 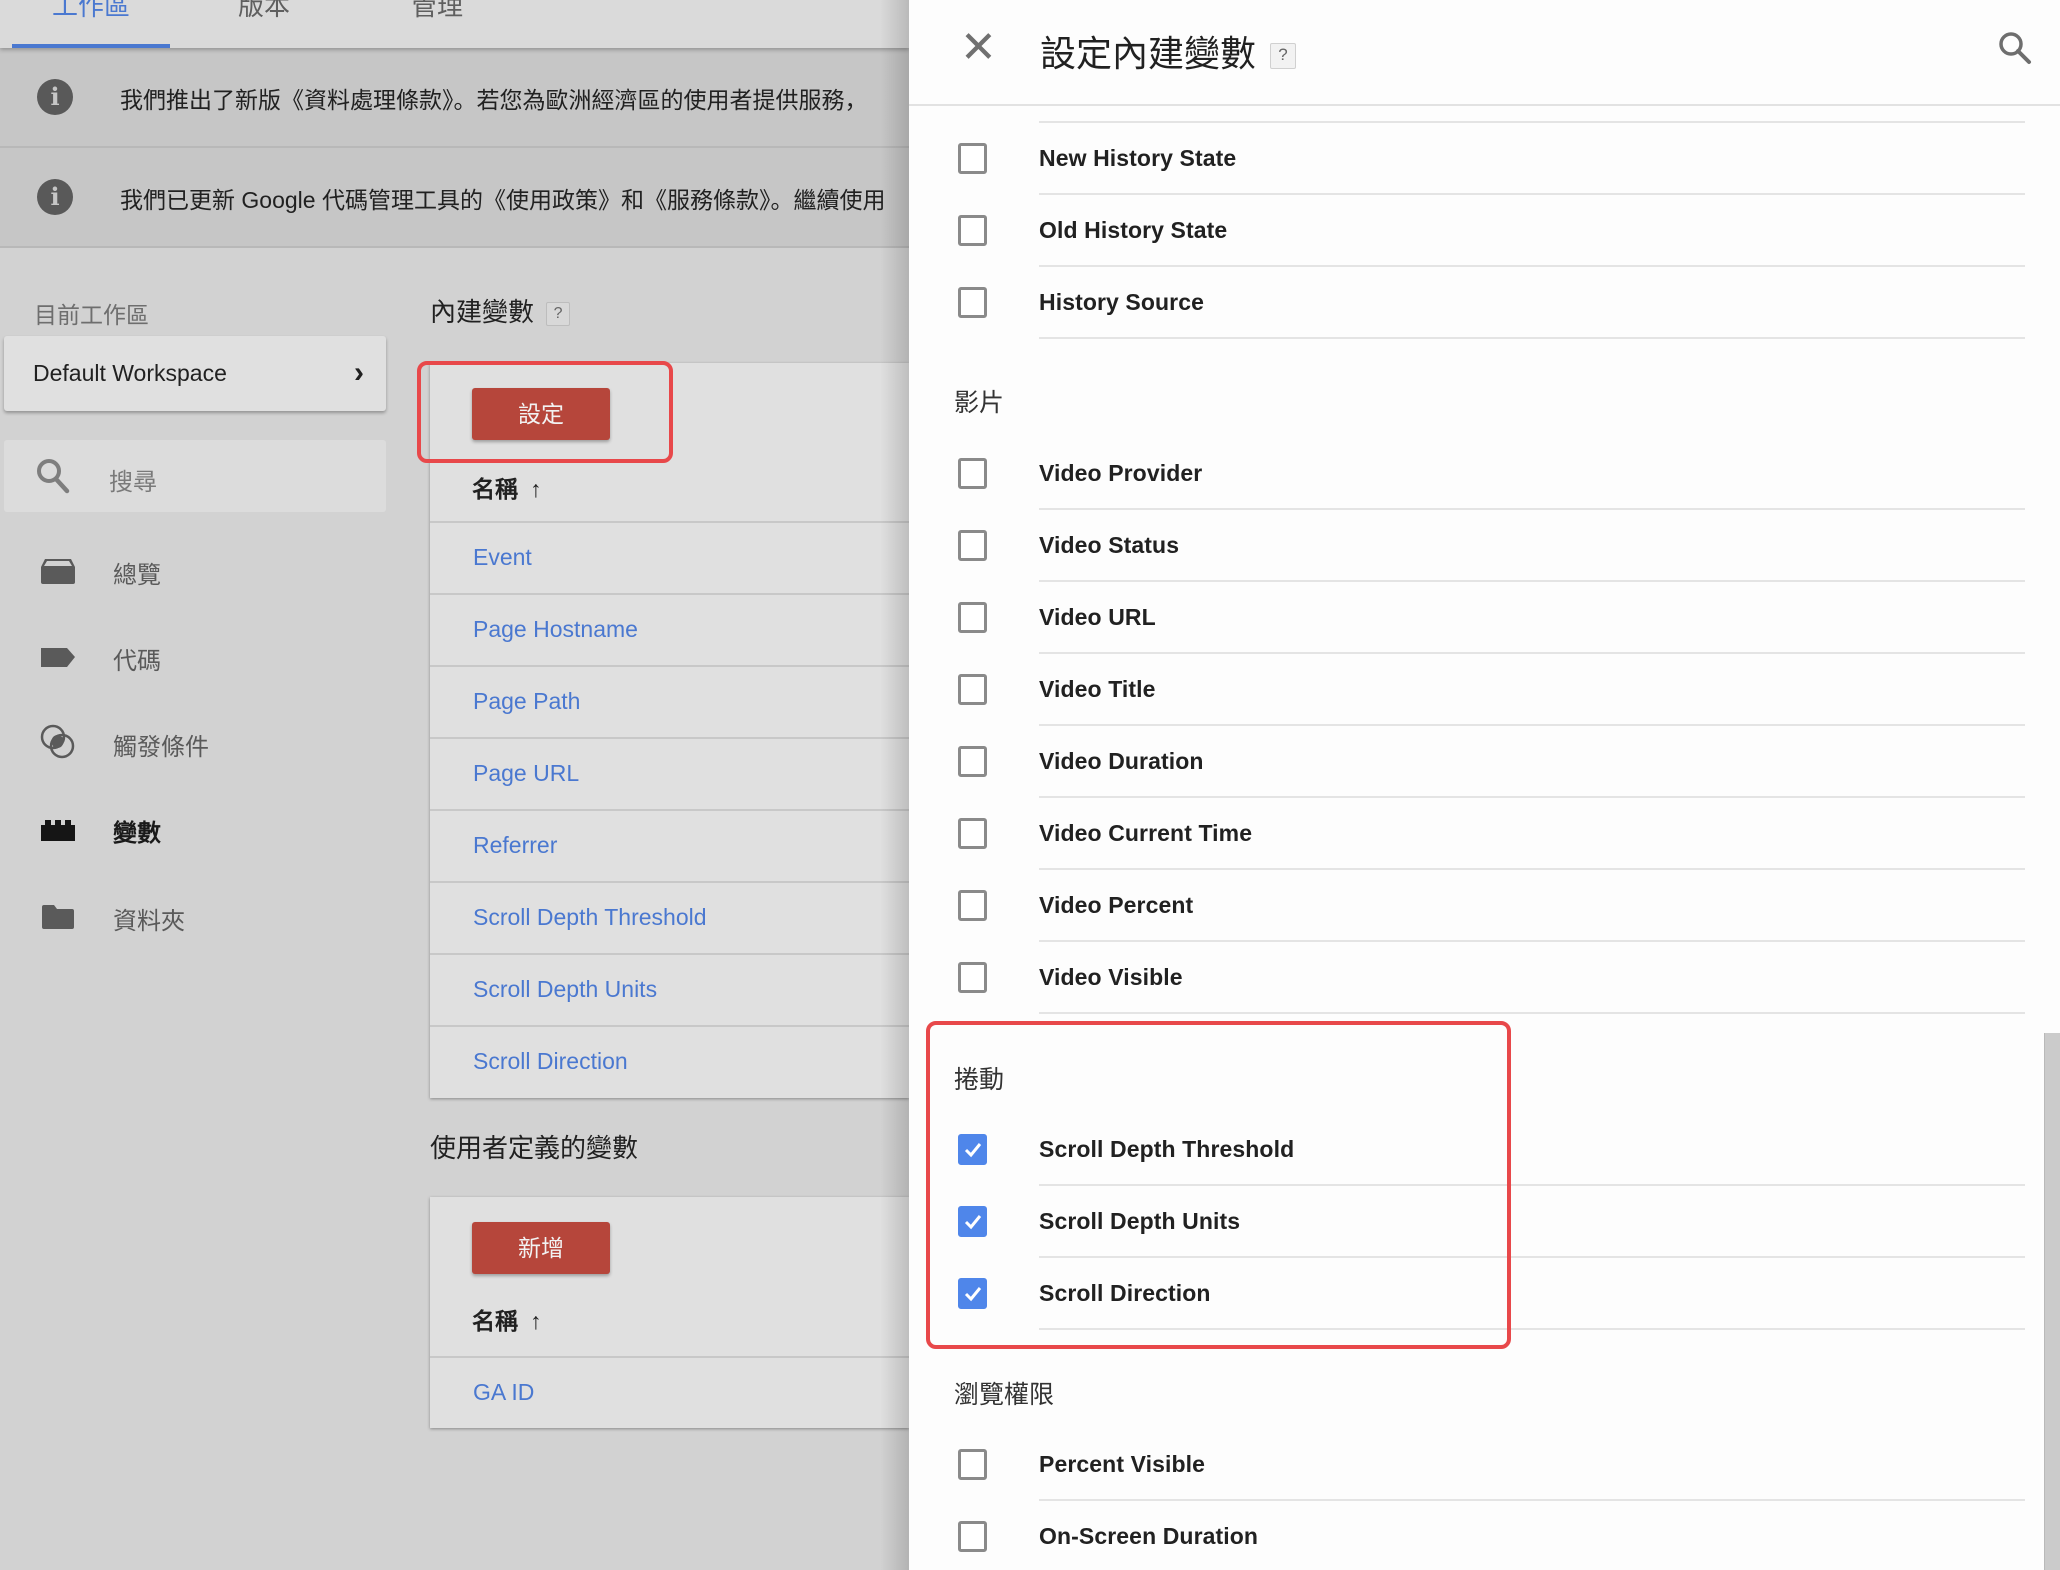 I want to click on variable-option: Percent Visible, so click(x=1474, y=1464).